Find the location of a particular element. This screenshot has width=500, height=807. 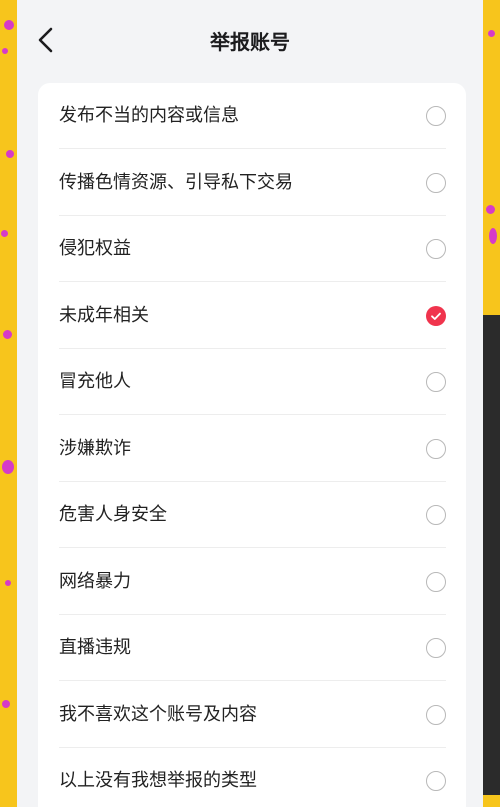

page-title: 举报账号 is located at coordinates (250, 42).